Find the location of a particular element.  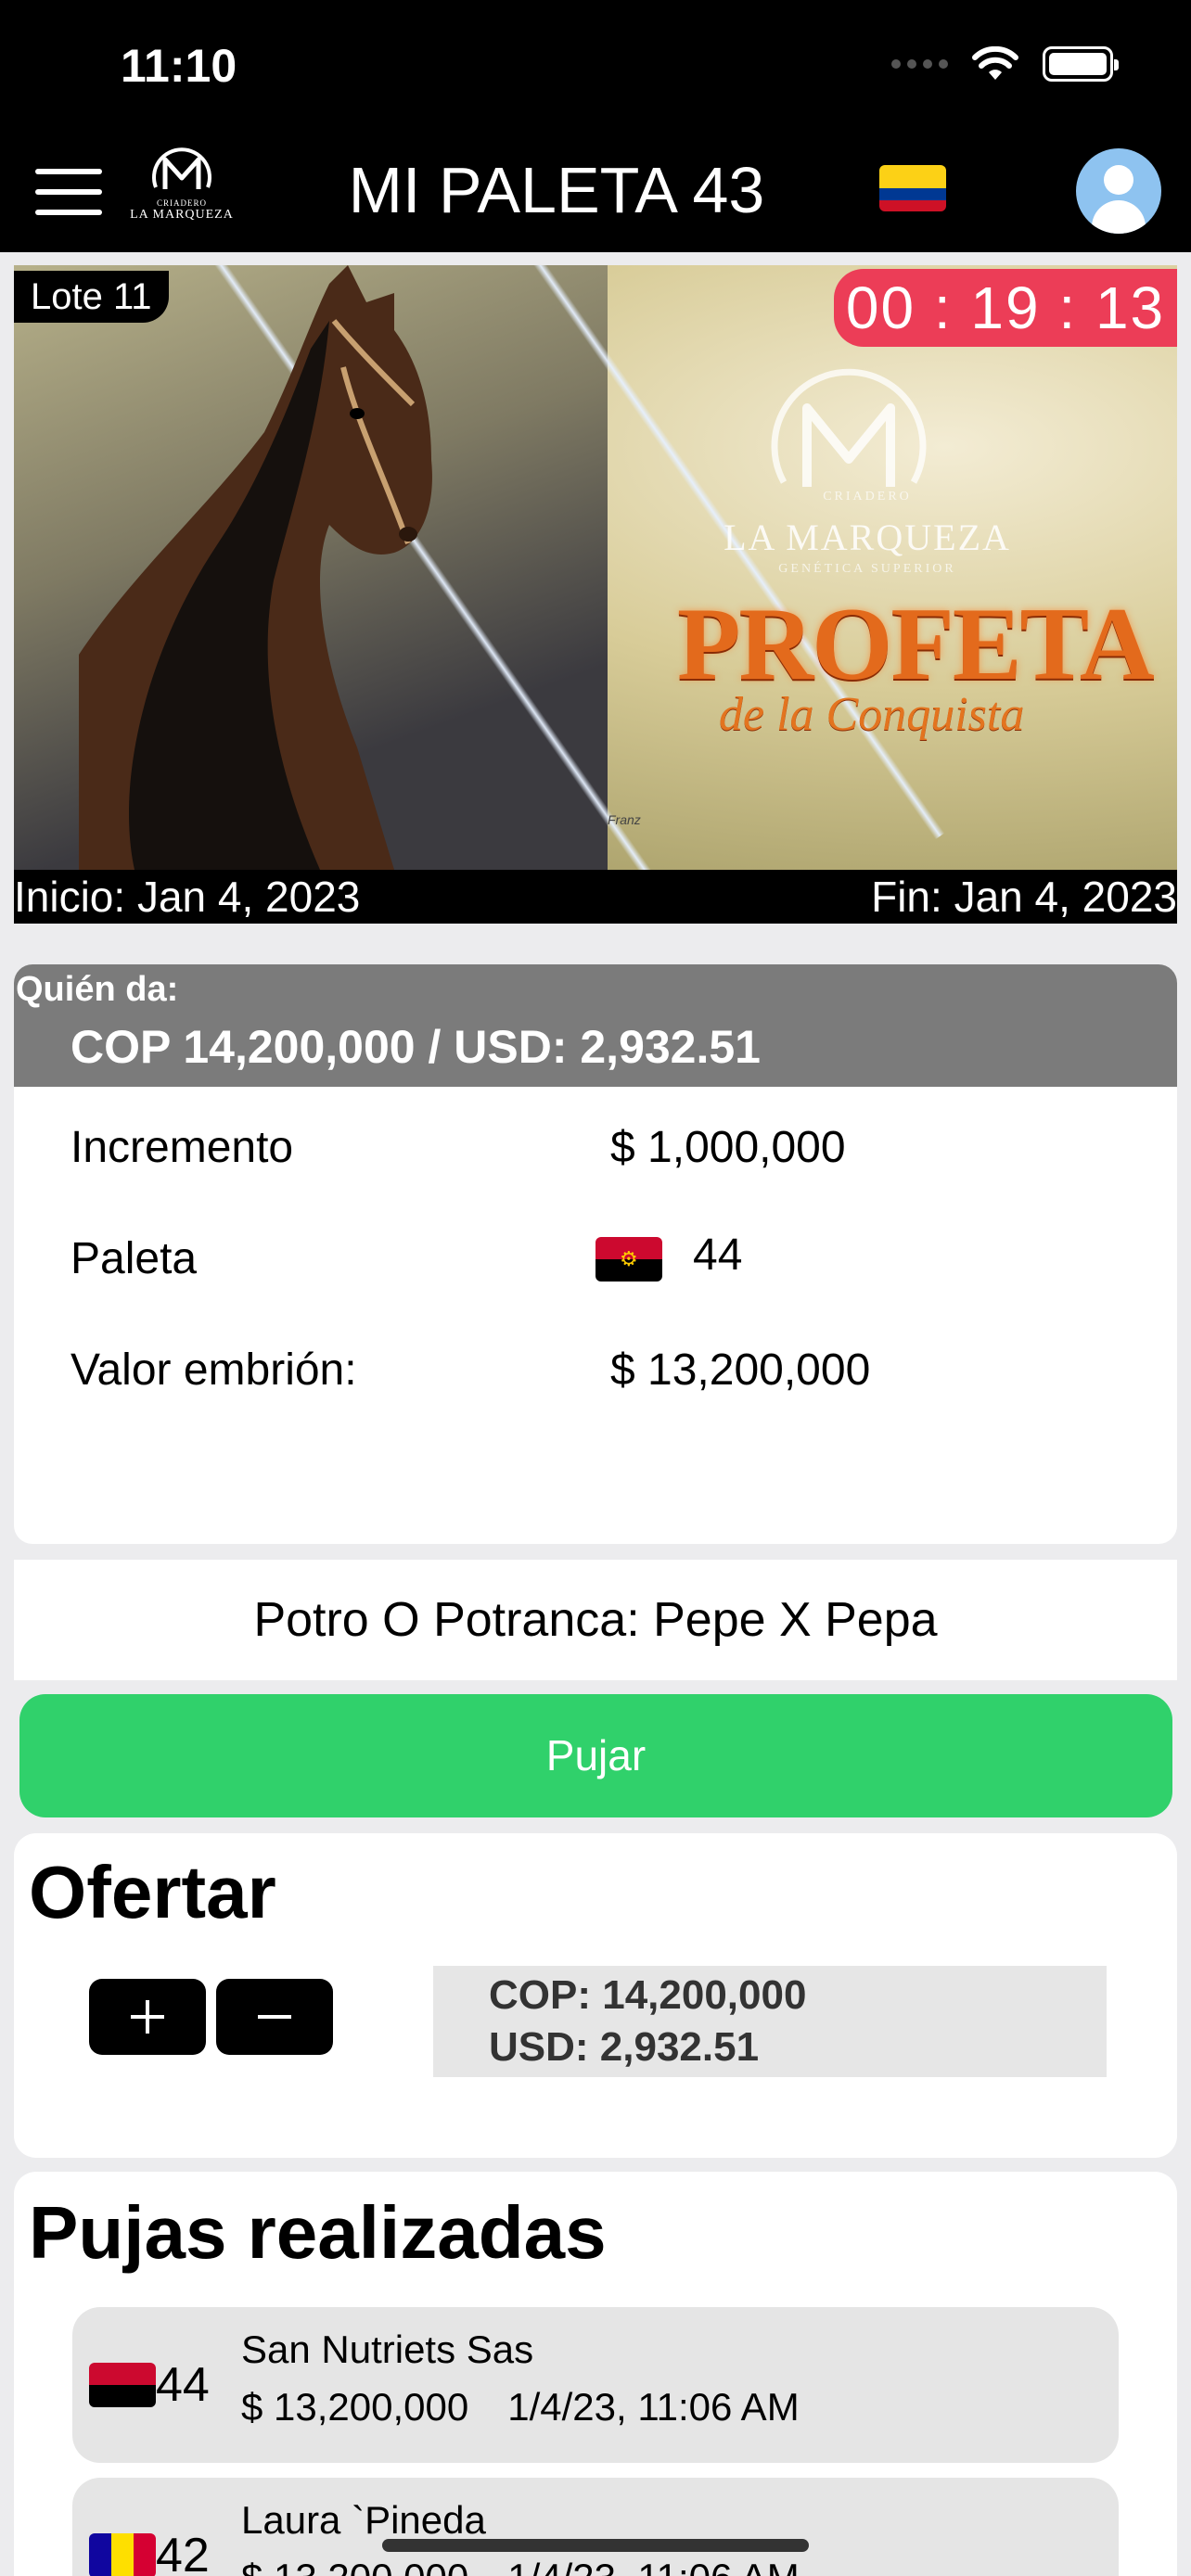

paddle-value: 44 is located at coordinates (718, 1256).